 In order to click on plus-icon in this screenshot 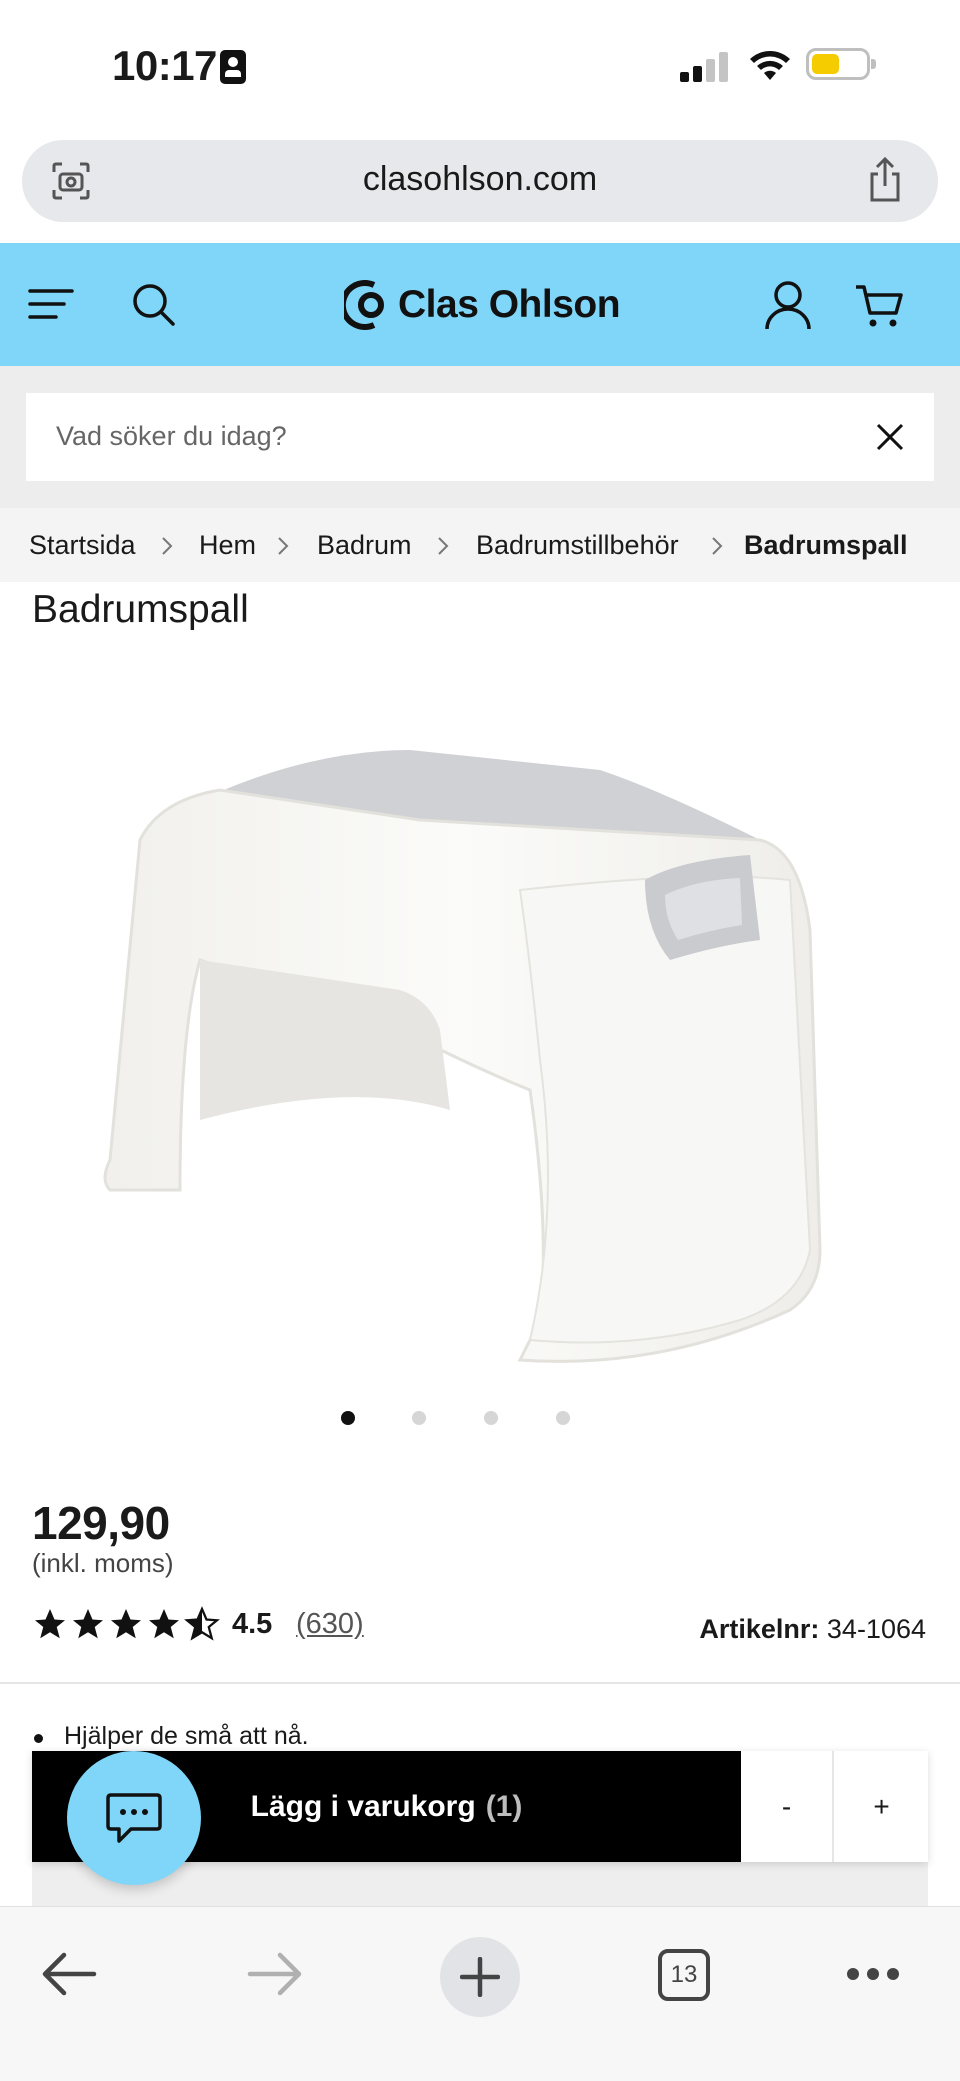, I will do `click(480, 1977)`.